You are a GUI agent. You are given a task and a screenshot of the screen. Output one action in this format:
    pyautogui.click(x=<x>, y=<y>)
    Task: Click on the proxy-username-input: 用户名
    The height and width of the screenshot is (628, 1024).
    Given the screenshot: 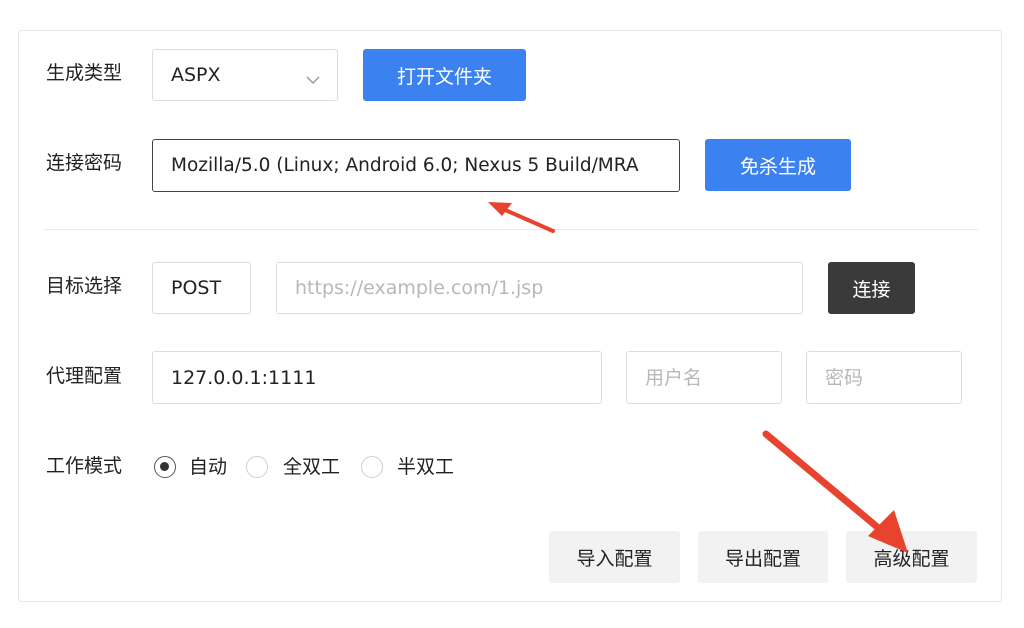 What is the action you would take?
    pyautogui.click(x=704, y=377)
    